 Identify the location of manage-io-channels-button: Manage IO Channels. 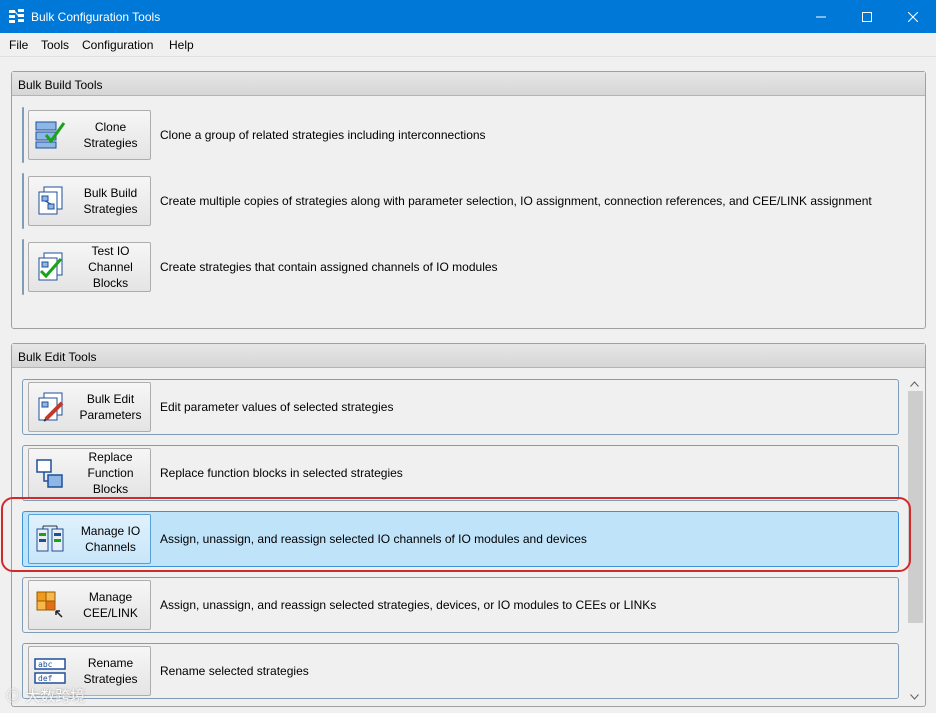
(89, 539).